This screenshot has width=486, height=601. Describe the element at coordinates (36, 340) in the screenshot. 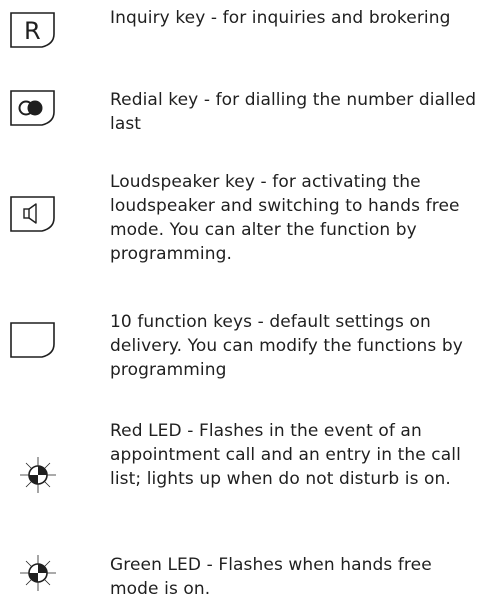

I see `function-key-icon` at that location.